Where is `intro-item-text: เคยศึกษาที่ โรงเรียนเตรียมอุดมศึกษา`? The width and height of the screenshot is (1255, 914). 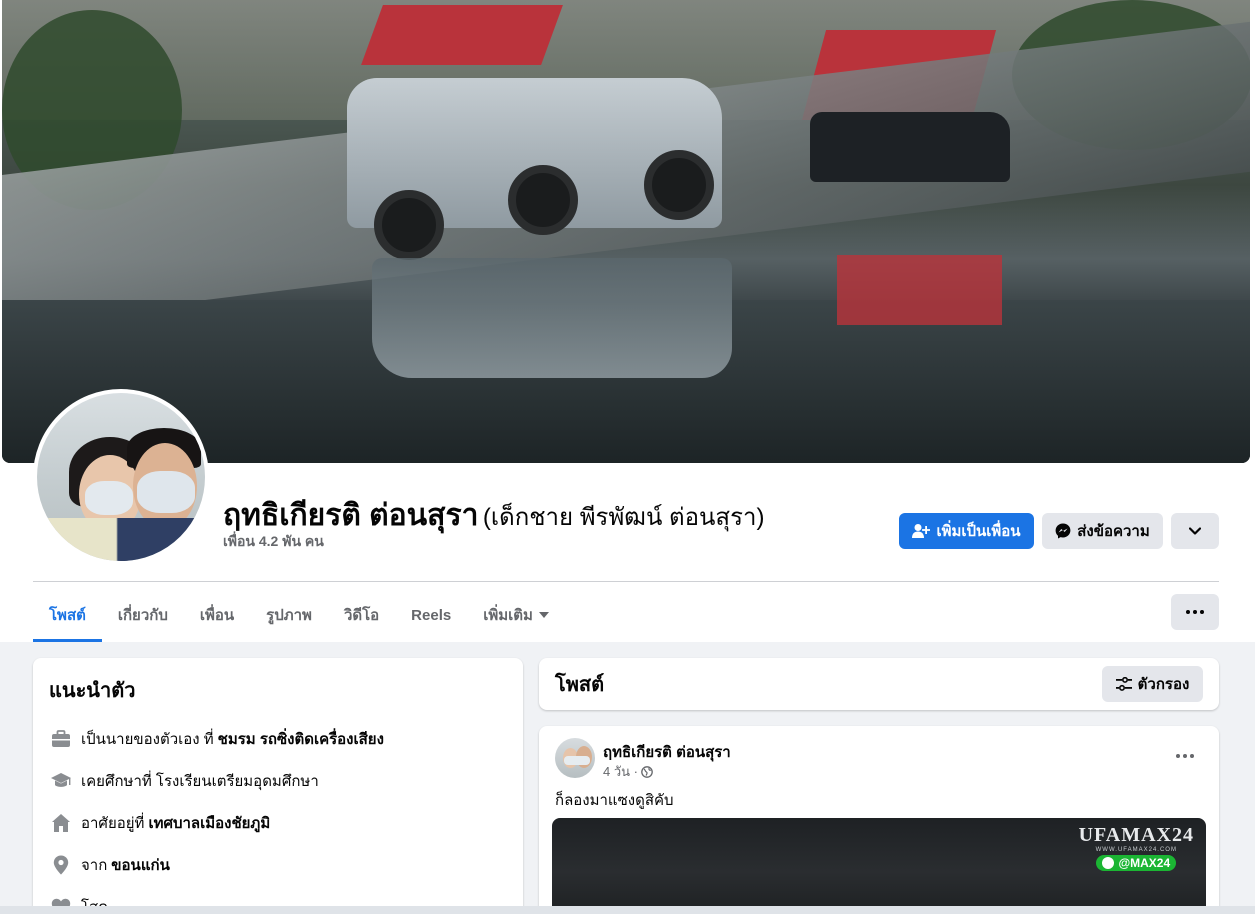 intro-item-text: เคยศึกษาที่ โรงเรียนเตรียมอุดมศึกษา is located at coordinates (200, 781).